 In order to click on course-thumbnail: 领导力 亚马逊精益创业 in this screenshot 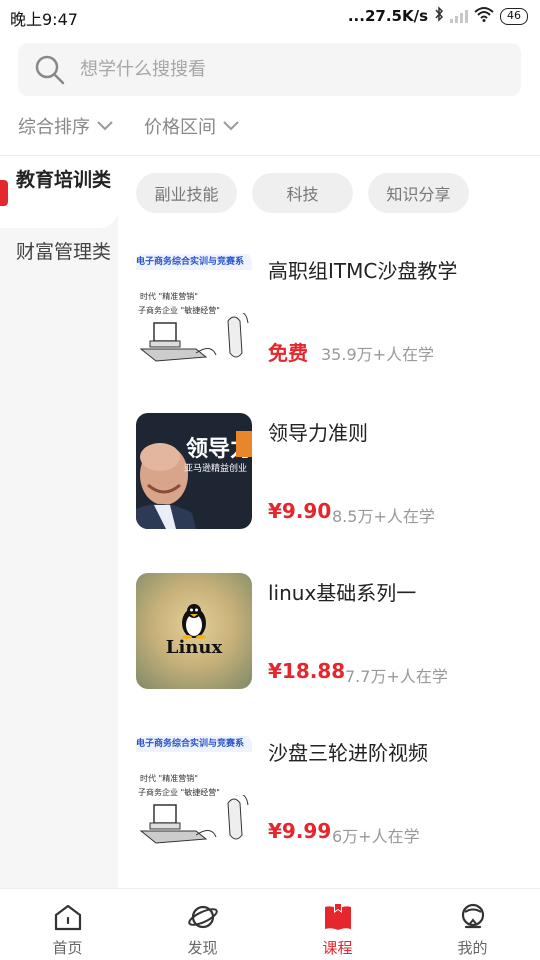, I will do `click(194, 471)`.